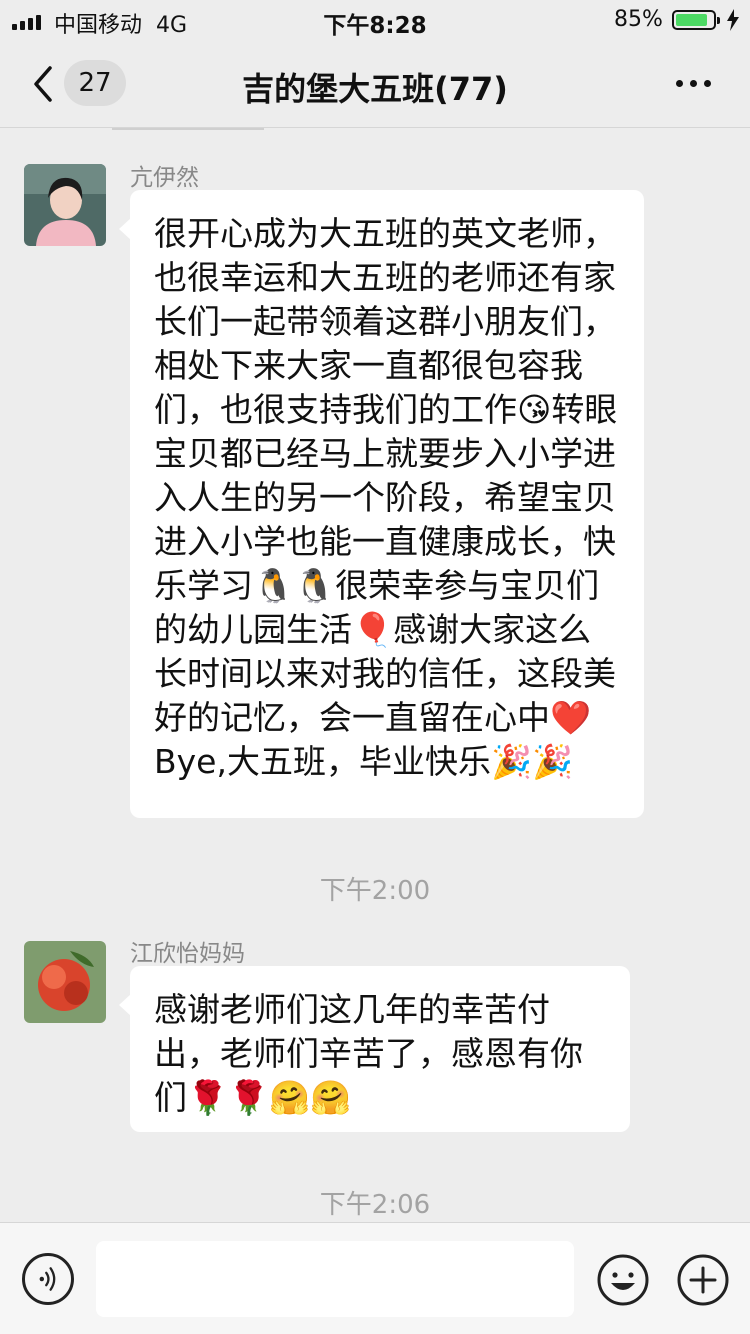 This screenshot has width=750, height=1334. What do you see at coordinates (188, 129) in the screenshot?
I see `previous-message-edge` at bounding box center [188, 129].